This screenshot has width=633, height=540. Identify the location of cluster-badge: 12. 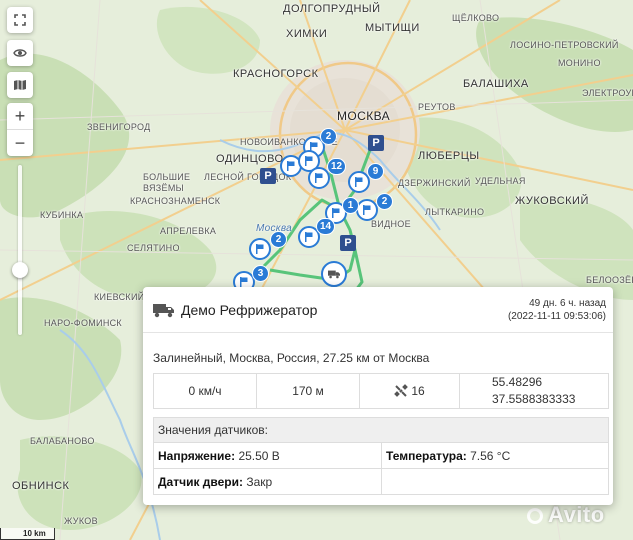
(337, 166).